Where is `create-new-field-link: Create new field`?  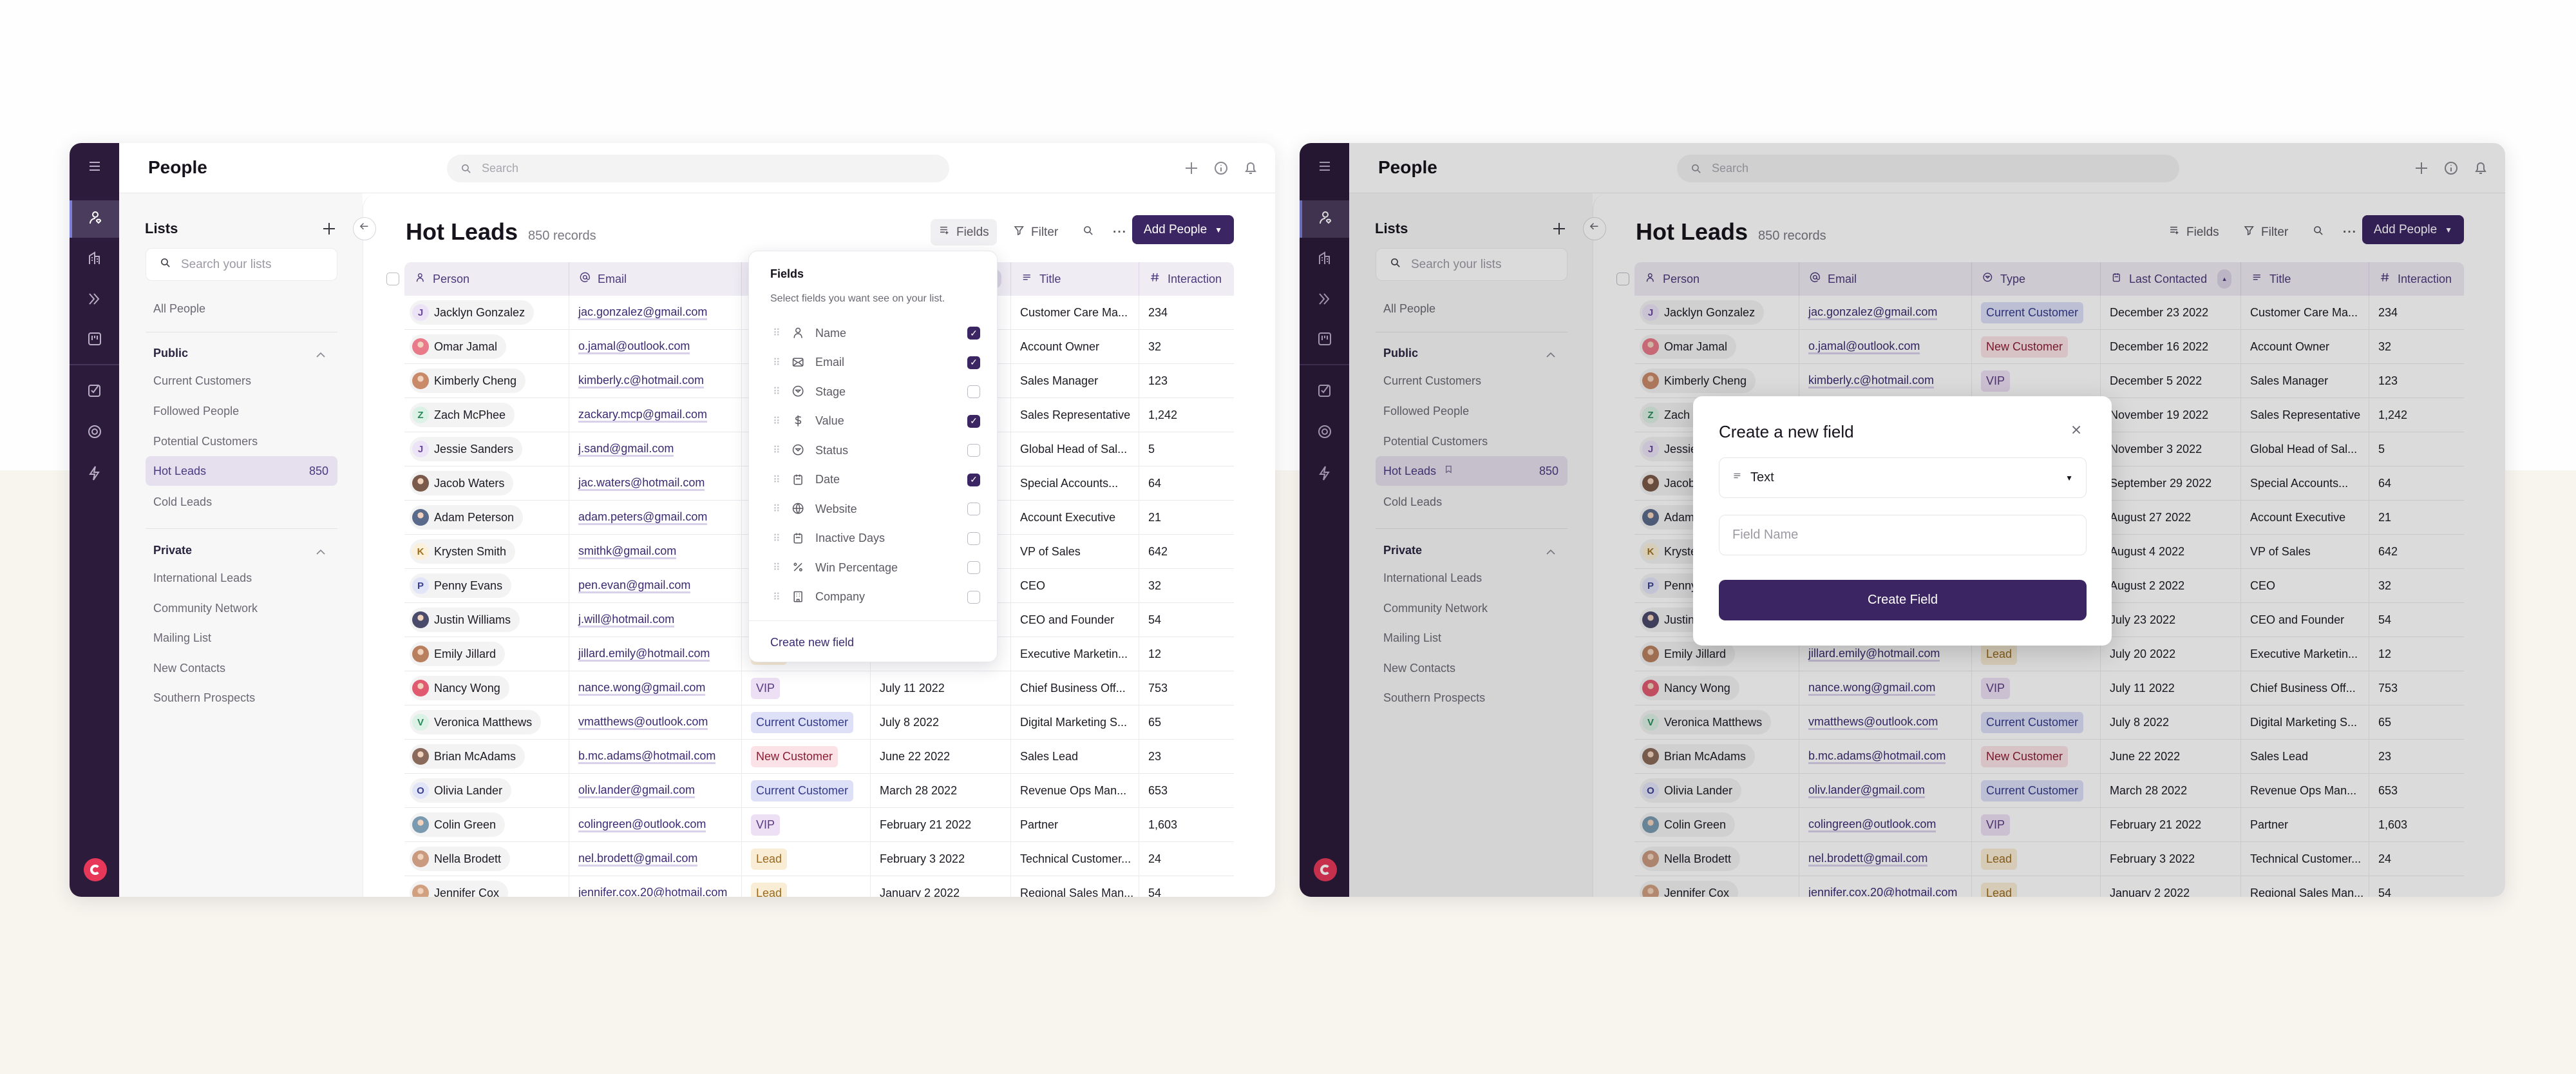
create-new-field-link: Create new field is located at coordinates (812, 642).